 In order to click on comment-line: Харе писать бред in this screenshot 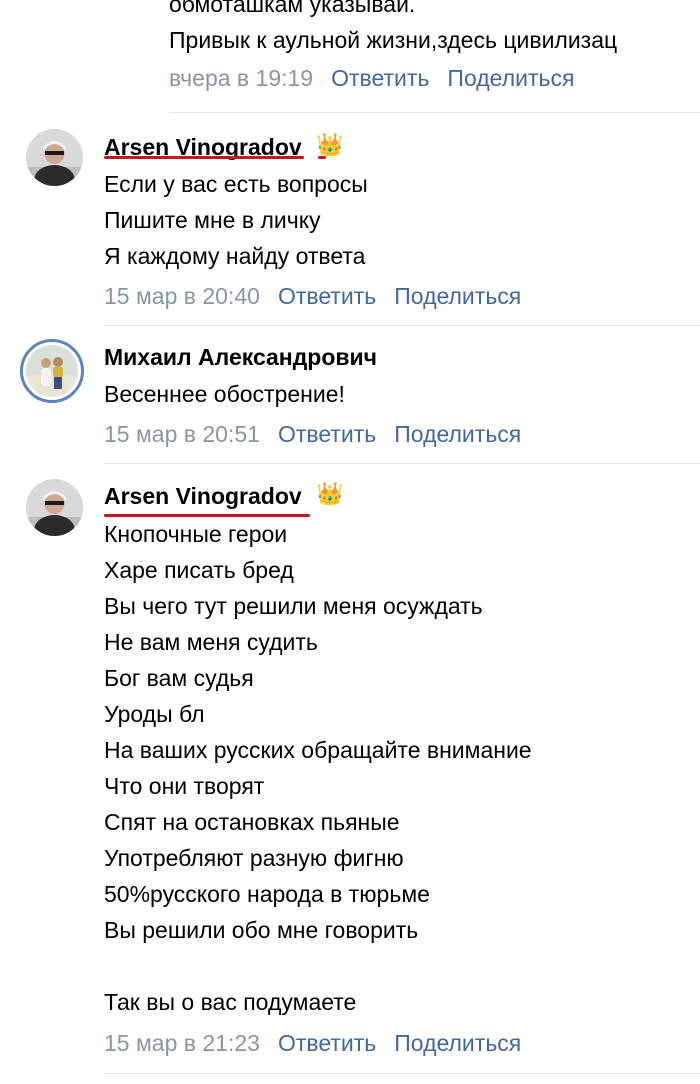, I will do `click(199, 570)`.